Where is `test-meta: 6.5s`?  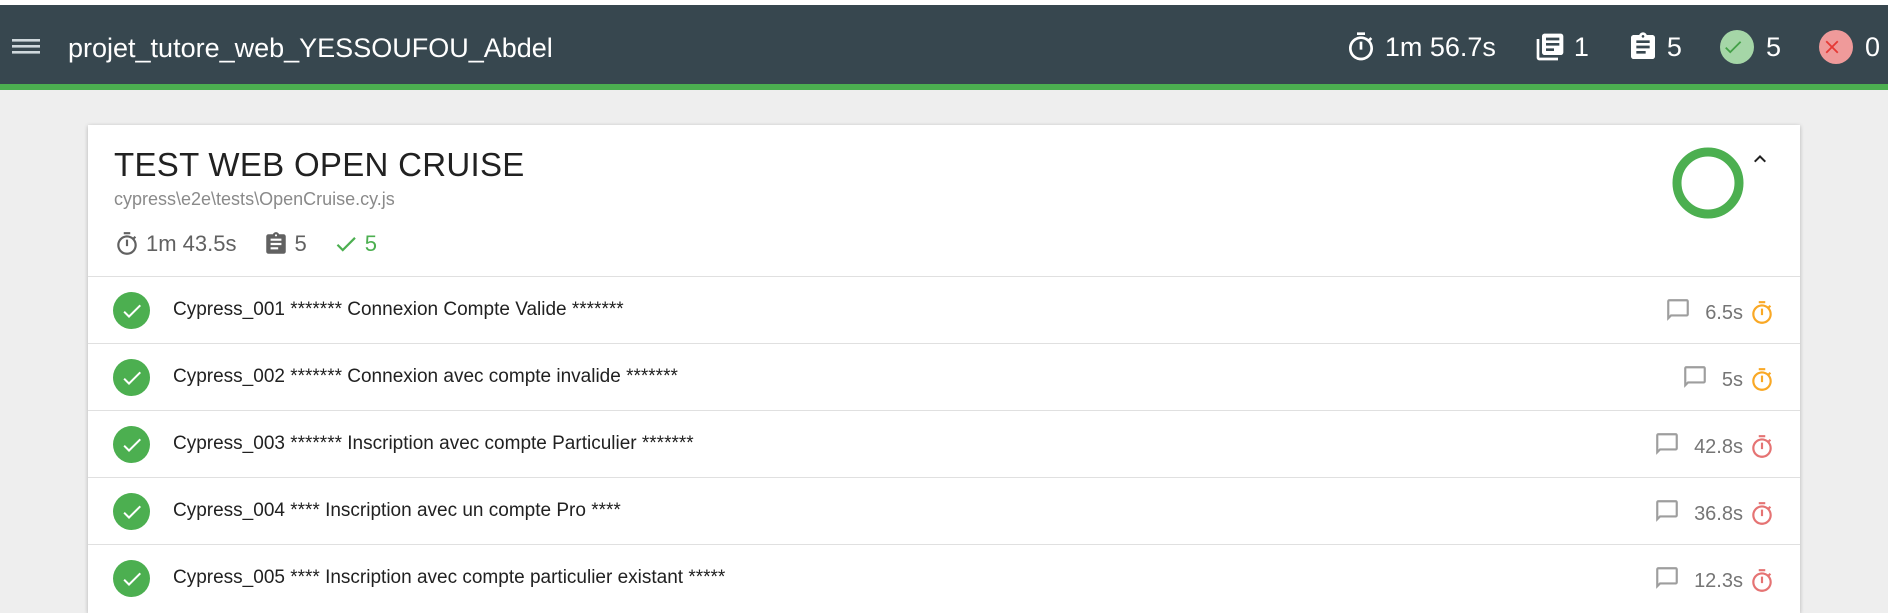 test-meta: 6.5s is located at coordinates (1720, 313).